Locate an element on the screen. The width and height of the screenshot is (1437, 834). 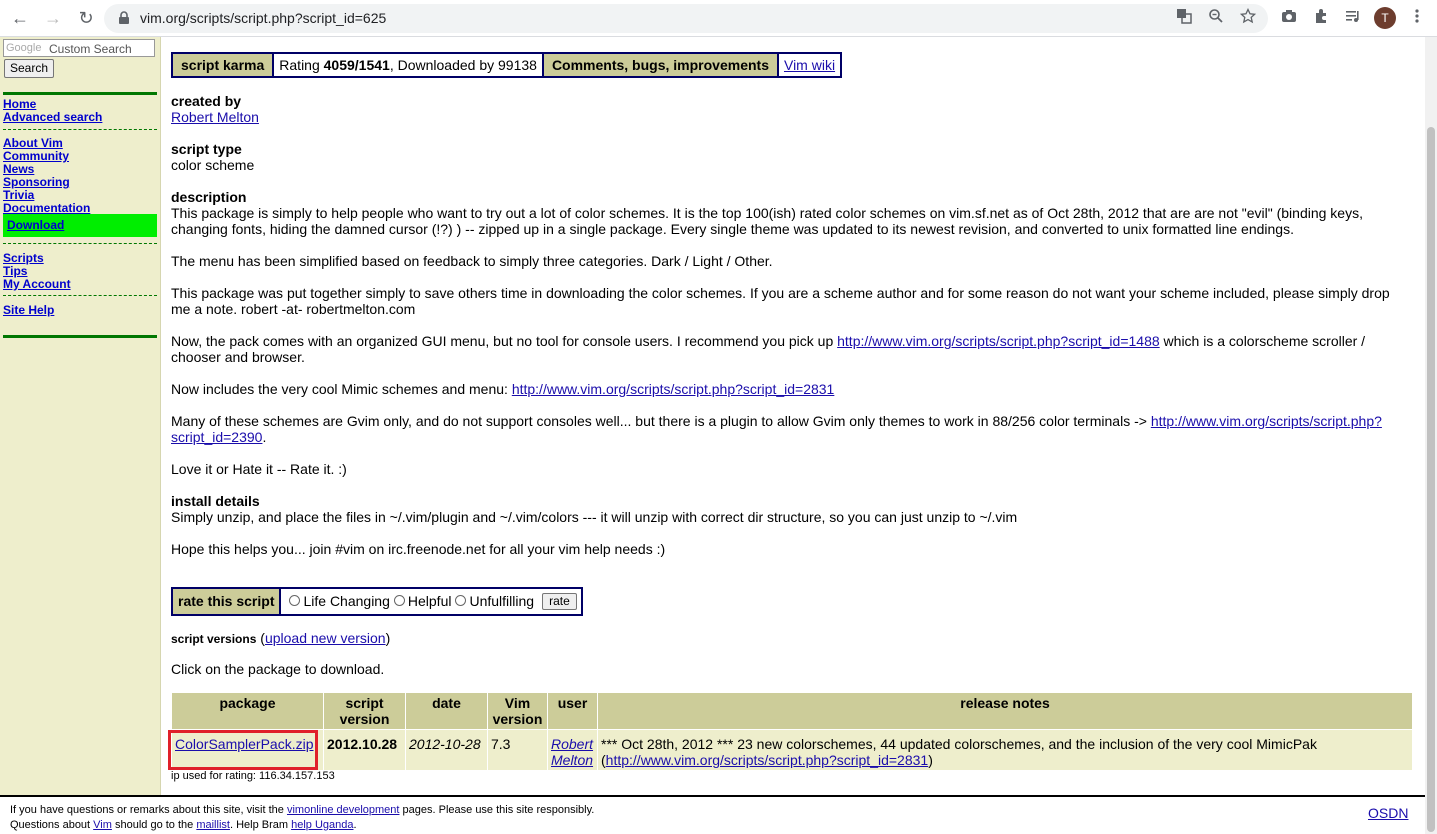
reload-icon: ↻ is located at coordinates (86, 18).